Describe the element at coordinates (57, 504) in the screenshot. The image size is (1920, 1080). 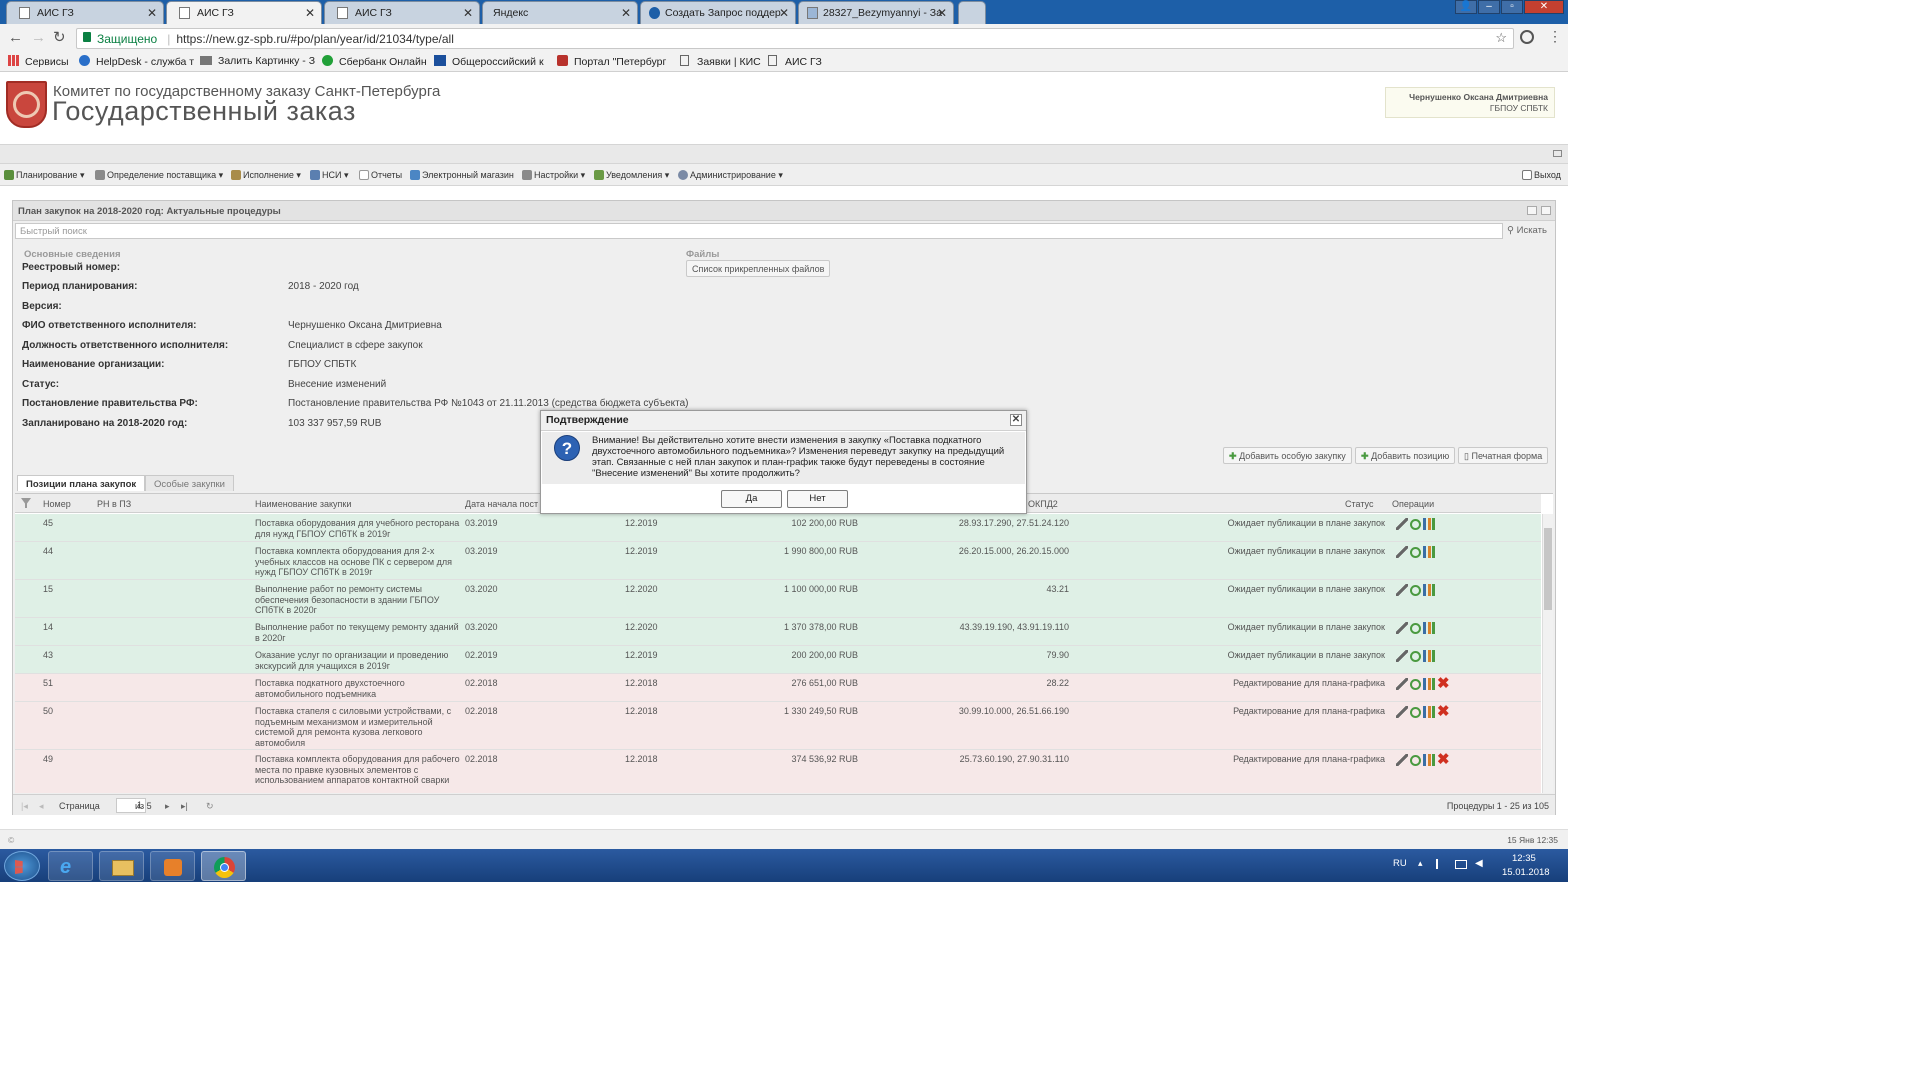
I see `column-number: Номер` at that location.